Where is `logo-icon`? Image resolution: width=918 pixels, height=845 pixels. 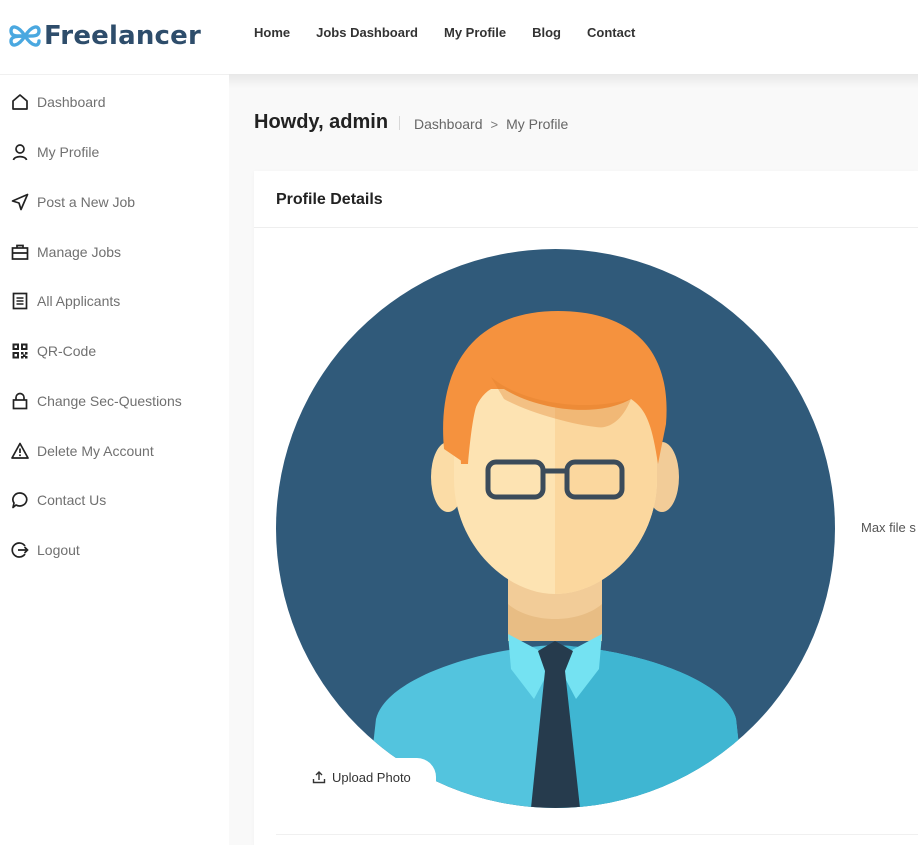 logo-icon is located at coordinates (25, 36).